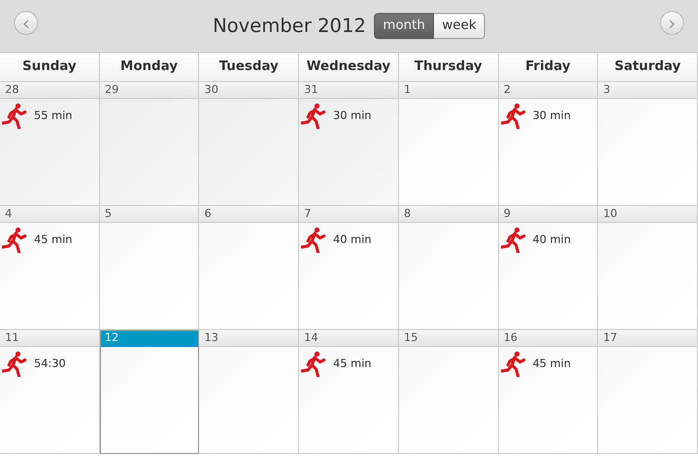 Image resolution: width=698 pixels, height=458 pixels. What do you see at coordinates (548, 214) in the screenshot?
I see `day-number: 9` at bounding box center [548, 214].